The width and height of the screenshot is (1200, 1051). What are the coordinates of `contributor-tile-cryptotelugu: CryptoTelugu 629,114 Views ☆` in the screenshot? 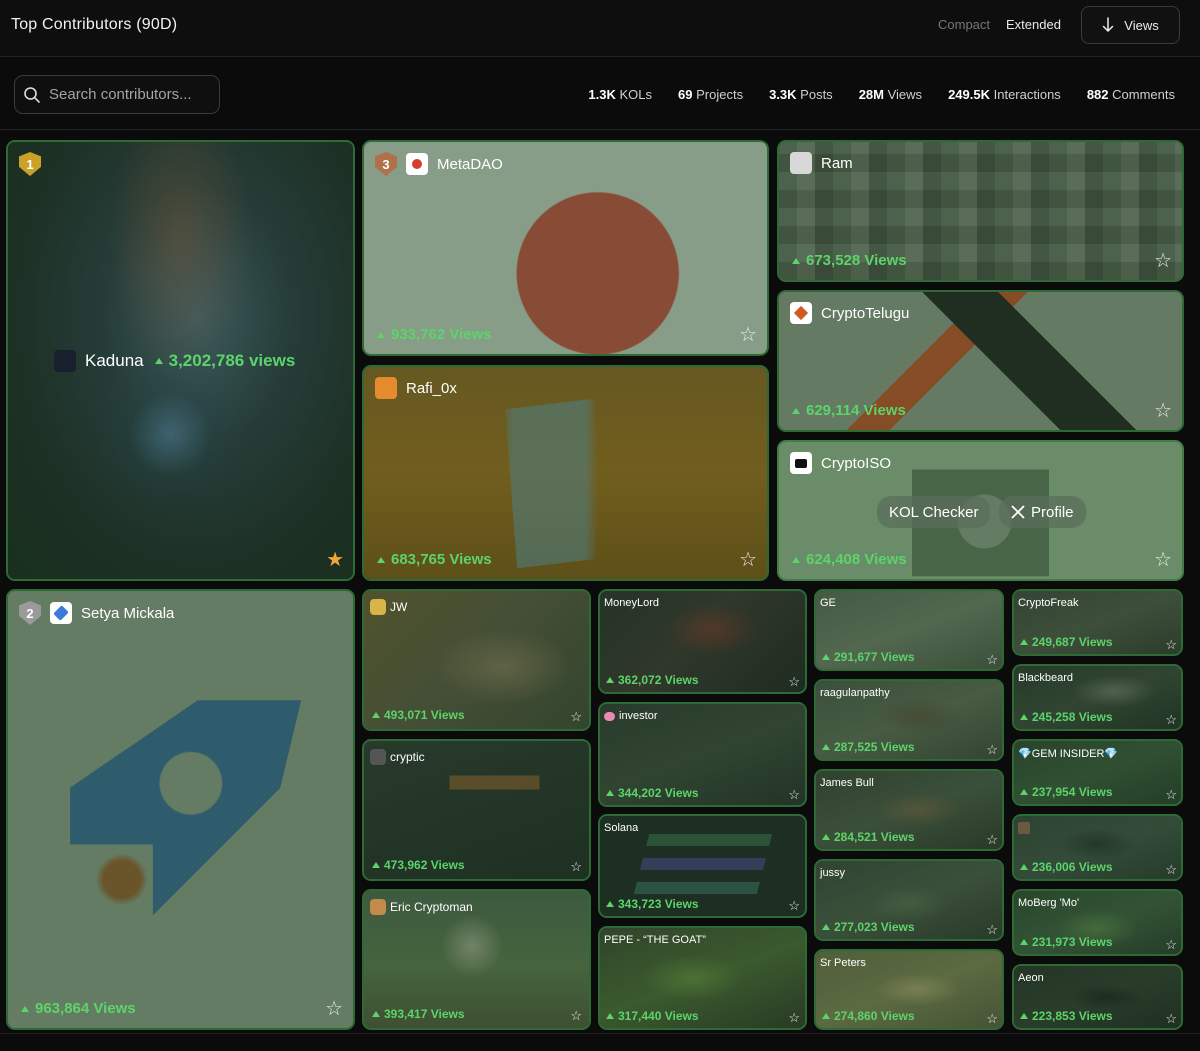 It's located at (980, 361).